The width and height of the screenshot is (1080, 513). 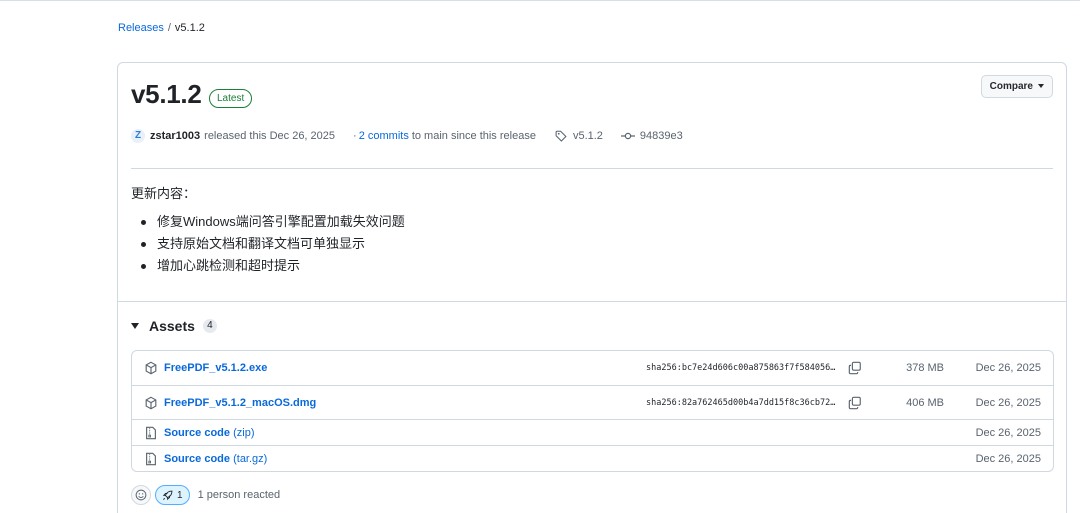 I want to click on release-title: v5.1.2, so click(x=166, y=94).